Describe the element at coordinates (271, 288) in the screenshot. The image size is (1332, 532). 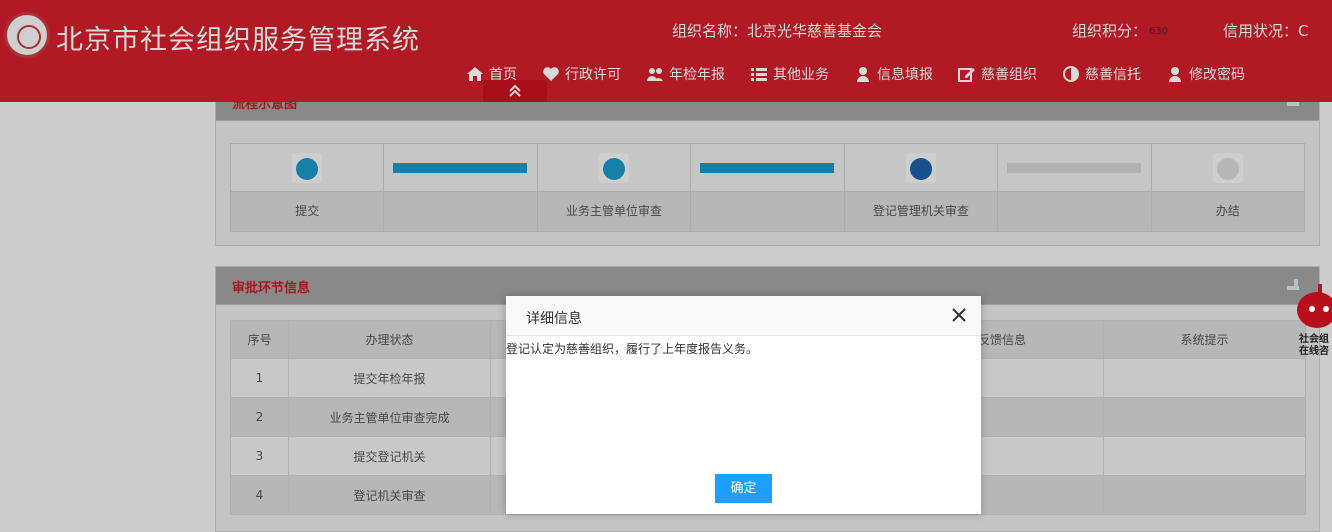
I see `panel-title: 审批环节信息` at that location.